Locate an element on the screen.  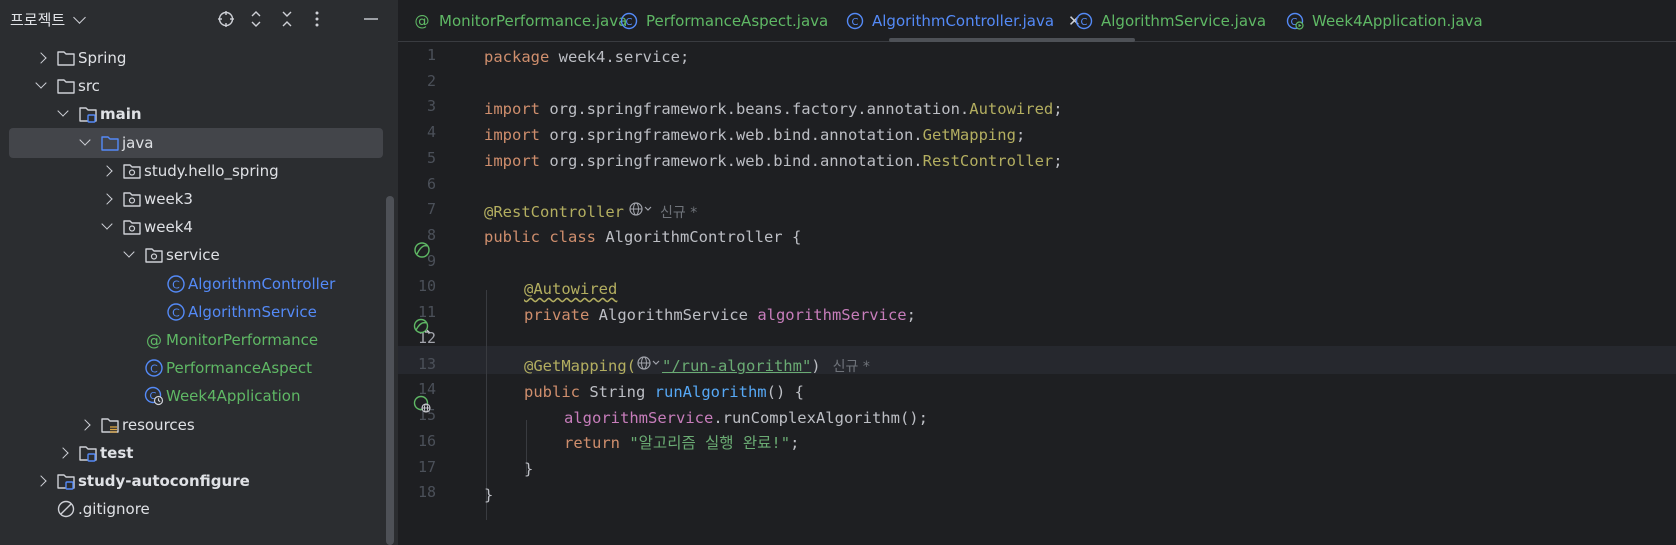
locate-file-icon is located at coordinates (226, 19).